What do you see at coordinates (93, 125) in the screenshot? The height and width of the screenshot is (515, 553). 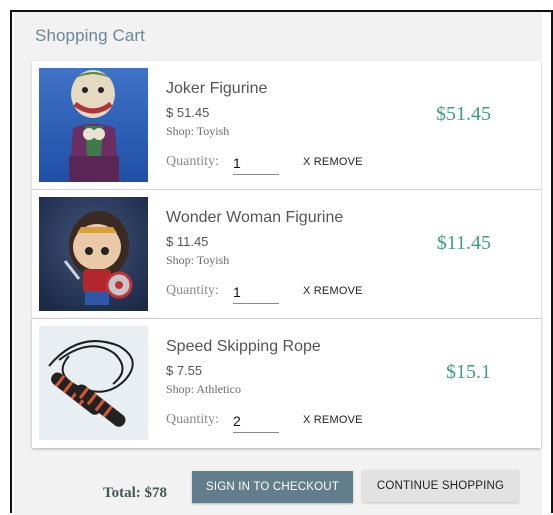 I see `joker-figurine-image` at bounding box center [93, 125].